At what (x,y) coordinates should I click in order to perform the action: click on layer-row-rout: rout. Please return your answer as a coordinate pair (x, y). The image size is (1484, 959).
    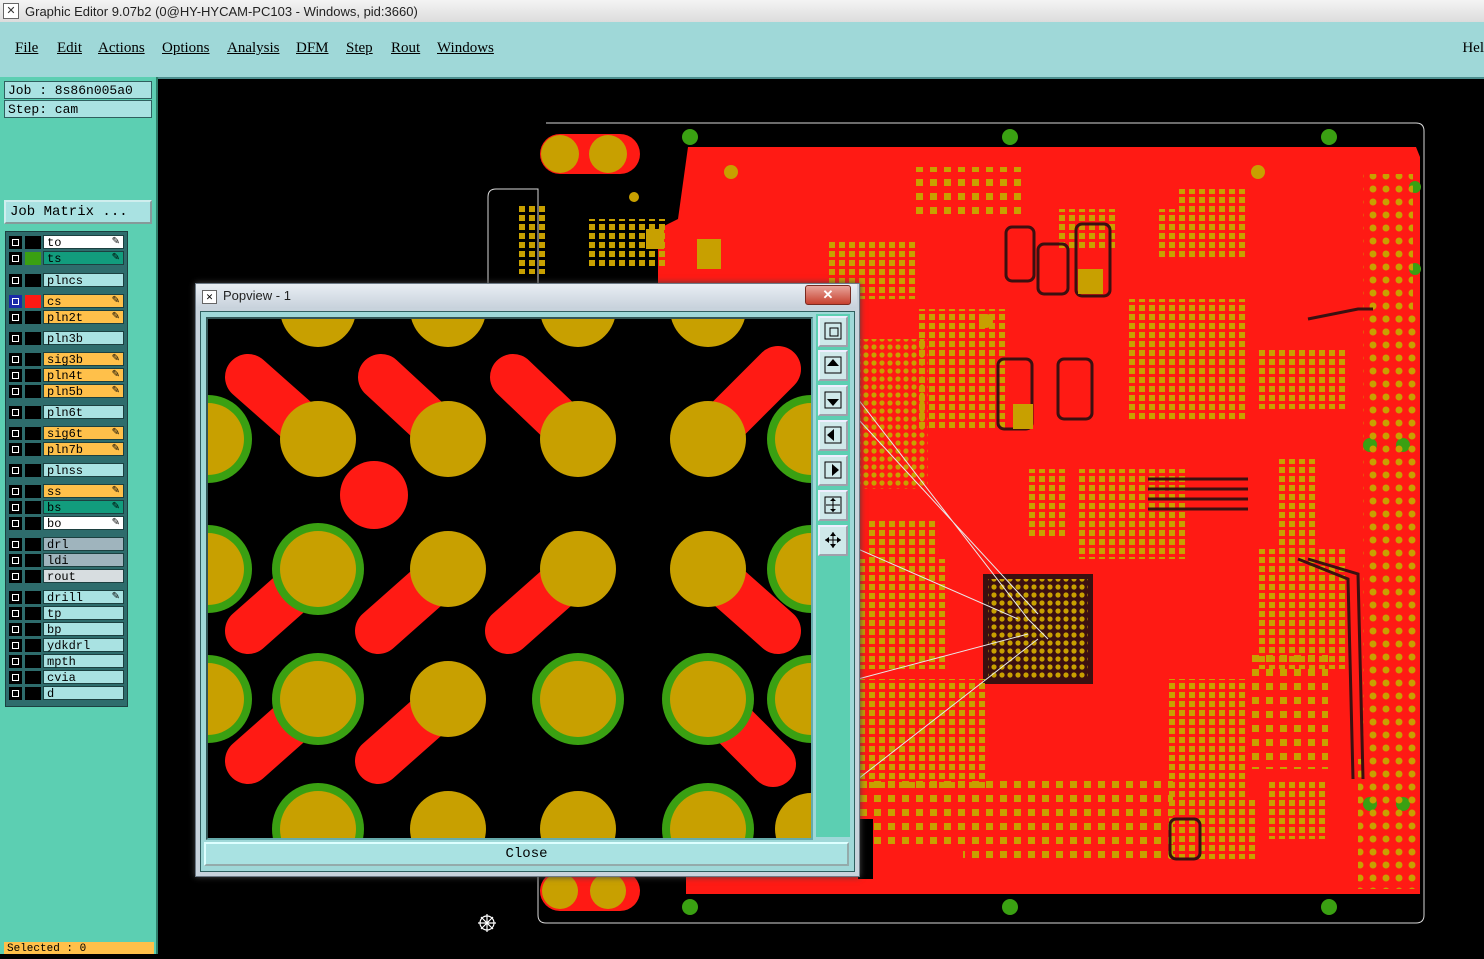
    Looking at the image, I should click on (66, 576).